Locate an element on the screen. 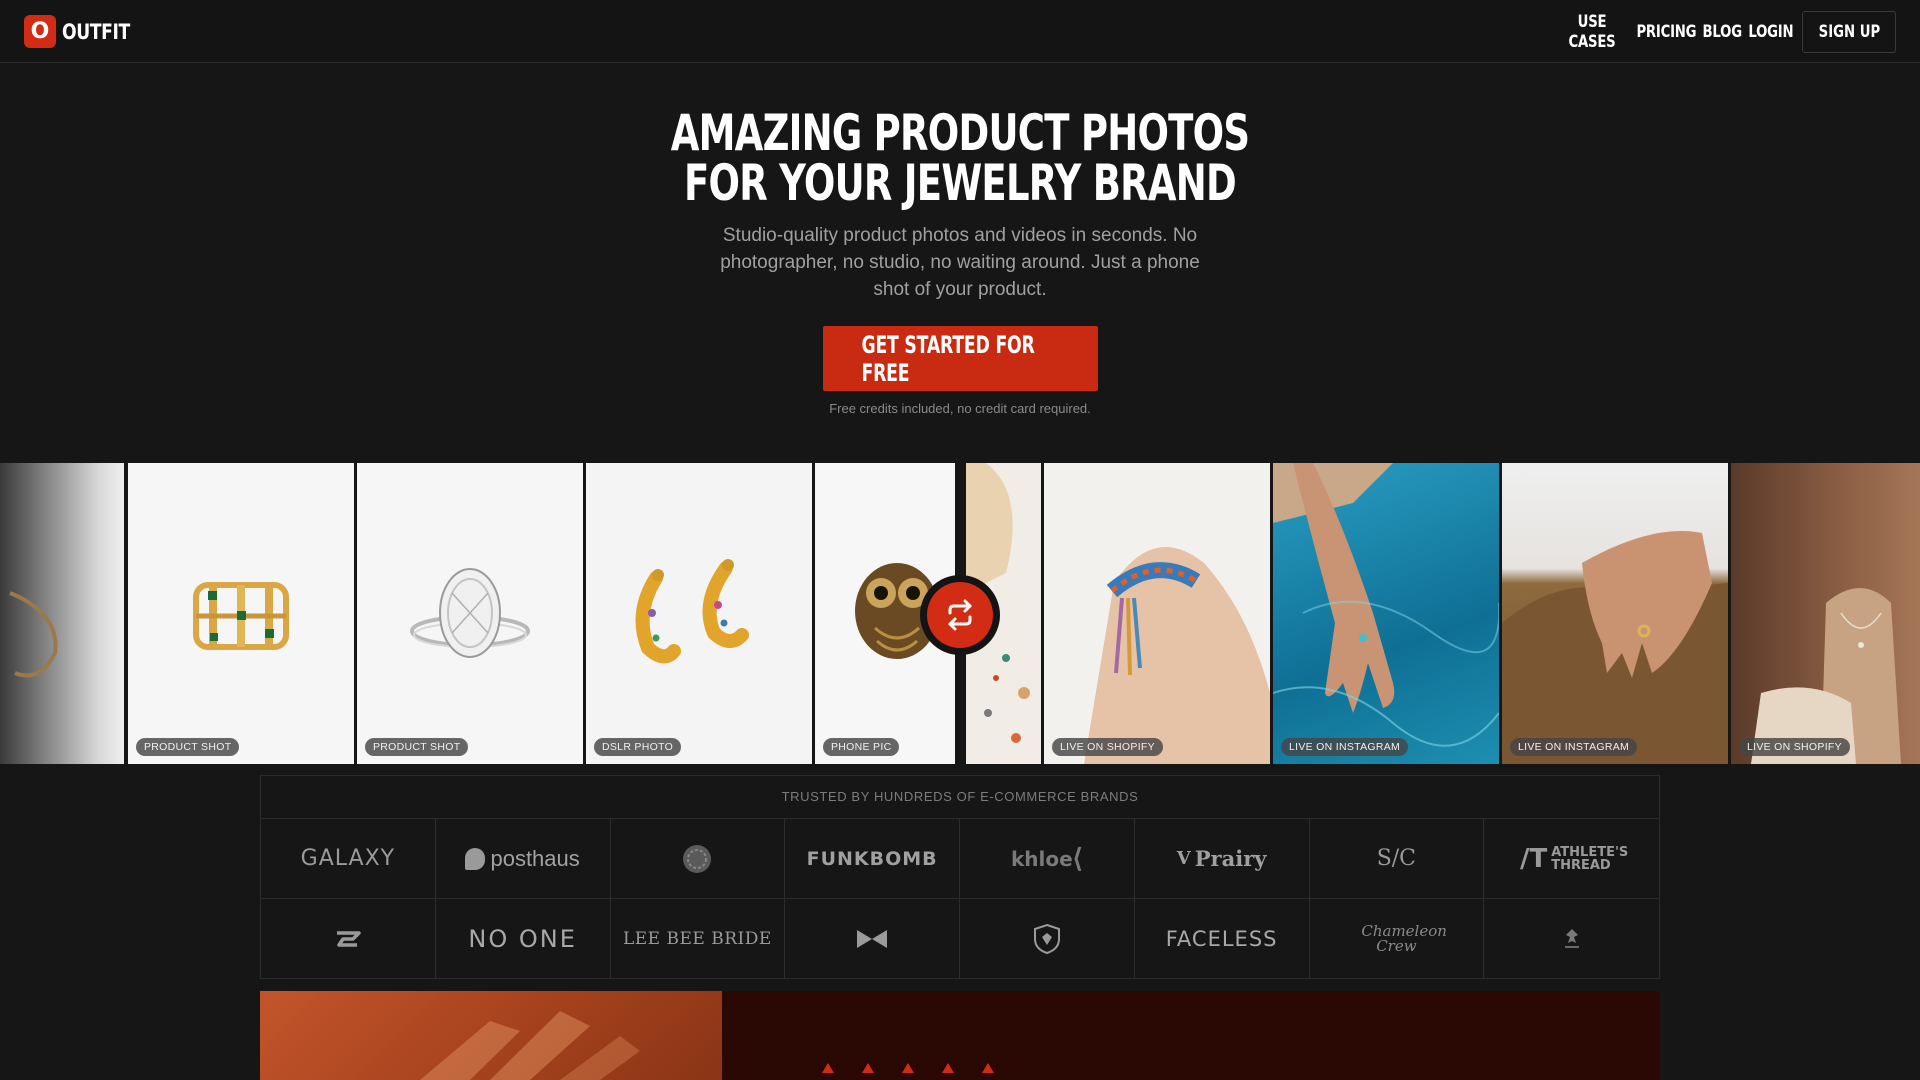 This screenshot has height=1080, width=1920. compare-swap-button is located at coordinates (960, 615).